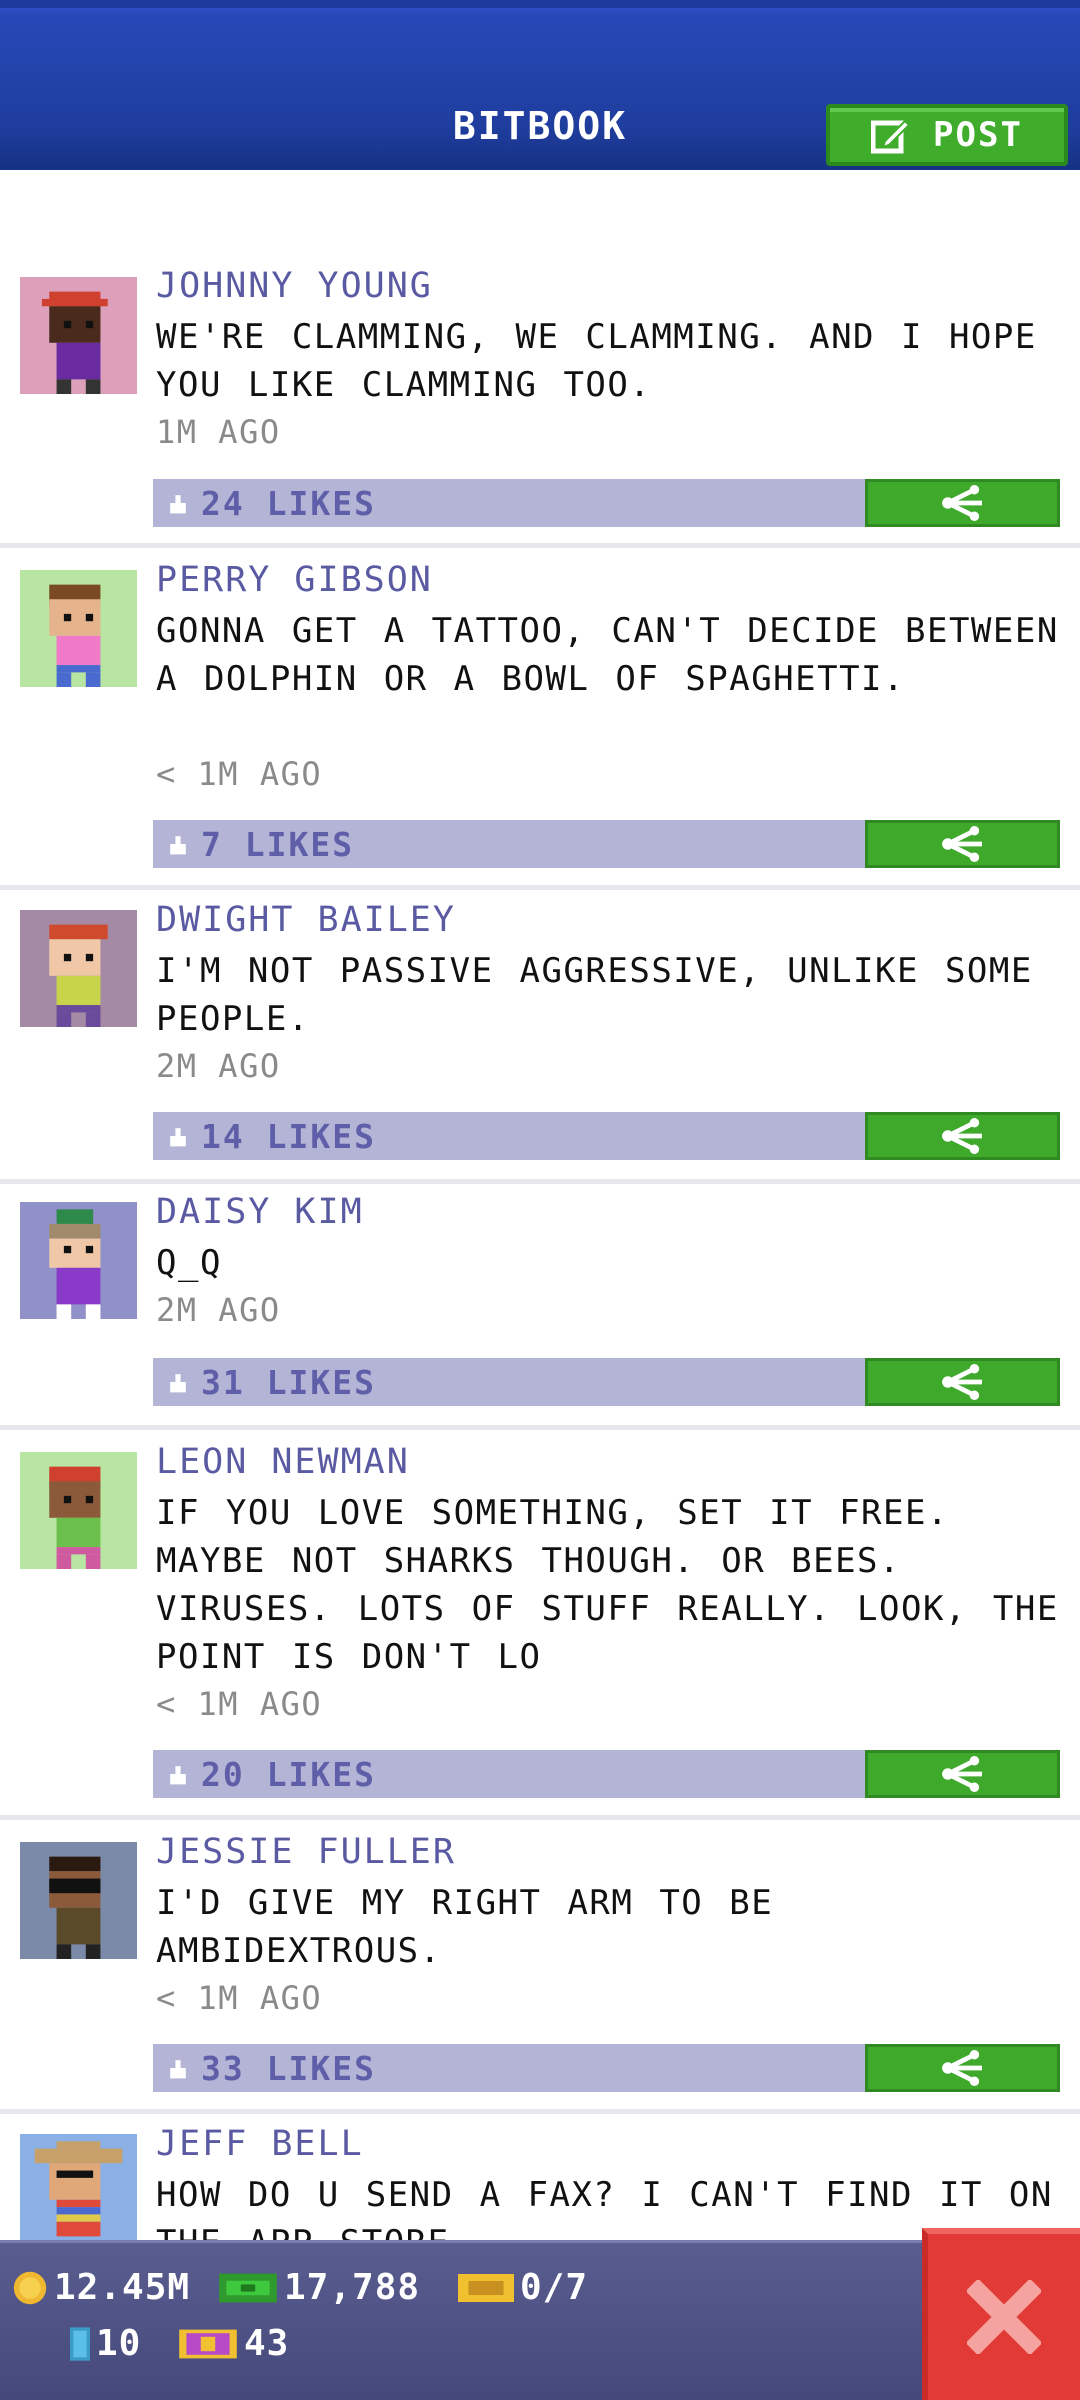 Image resolution: width=1080 pixels, height=2400 pixels. What do you see at coordinates (122, 2287) in the screenshot?
I see `coins-value: 12.45M` at bounding box center [122, 2287].